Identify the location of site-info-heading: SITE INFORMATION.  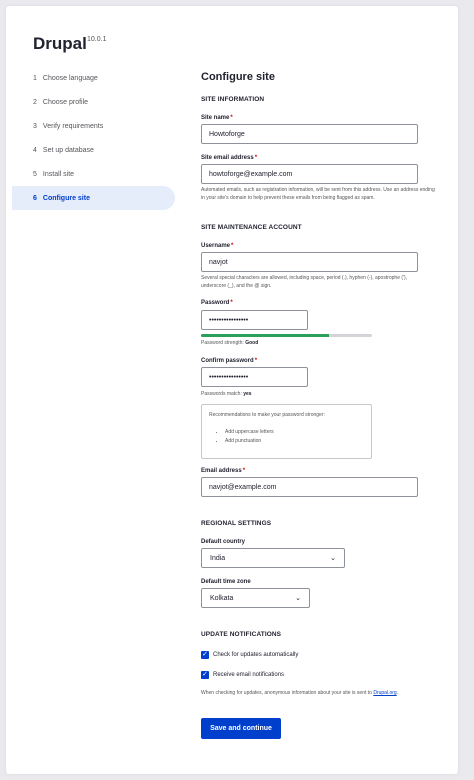
(233, 99).